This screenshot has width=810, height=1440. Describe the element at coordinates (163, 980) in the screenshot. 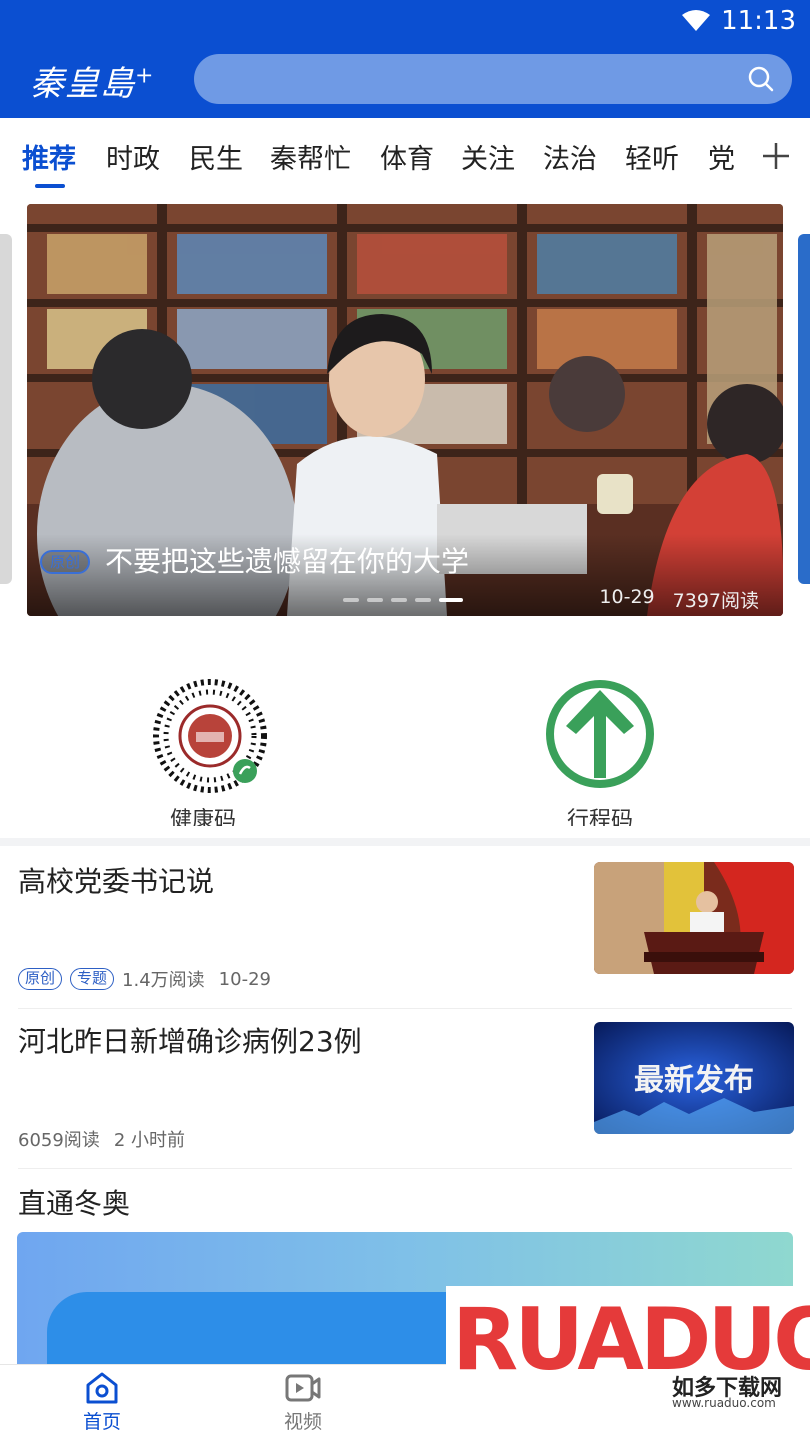

I see `news-reads: 1.4万阅读` at that location.